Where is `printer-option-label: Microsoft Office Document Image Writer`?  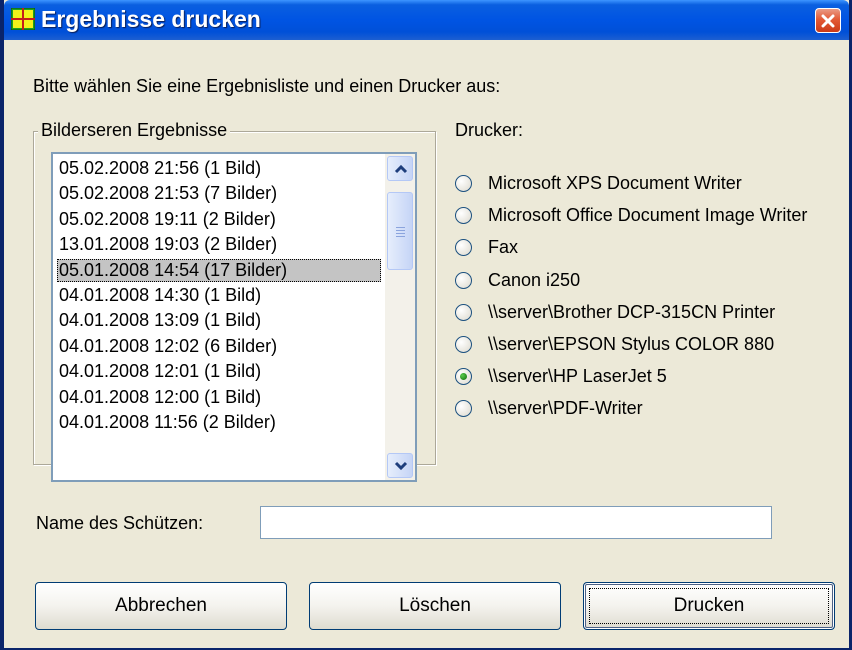 printer-option-label: Microsoft Office Document Image Writer is located at coordinates (648, 215).